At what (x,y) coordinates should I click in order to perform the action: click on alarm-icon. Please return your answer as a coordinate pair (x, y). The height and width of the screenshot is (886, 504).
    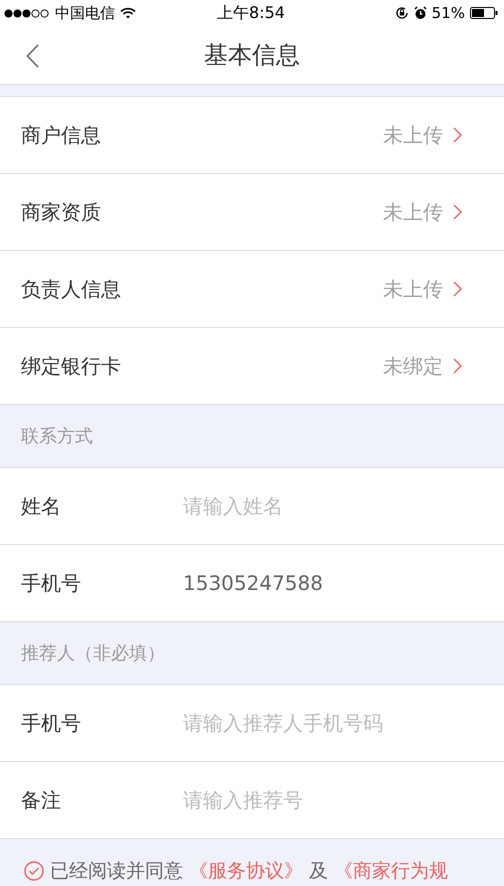
    Looking at the image, I should click on (420, 13).